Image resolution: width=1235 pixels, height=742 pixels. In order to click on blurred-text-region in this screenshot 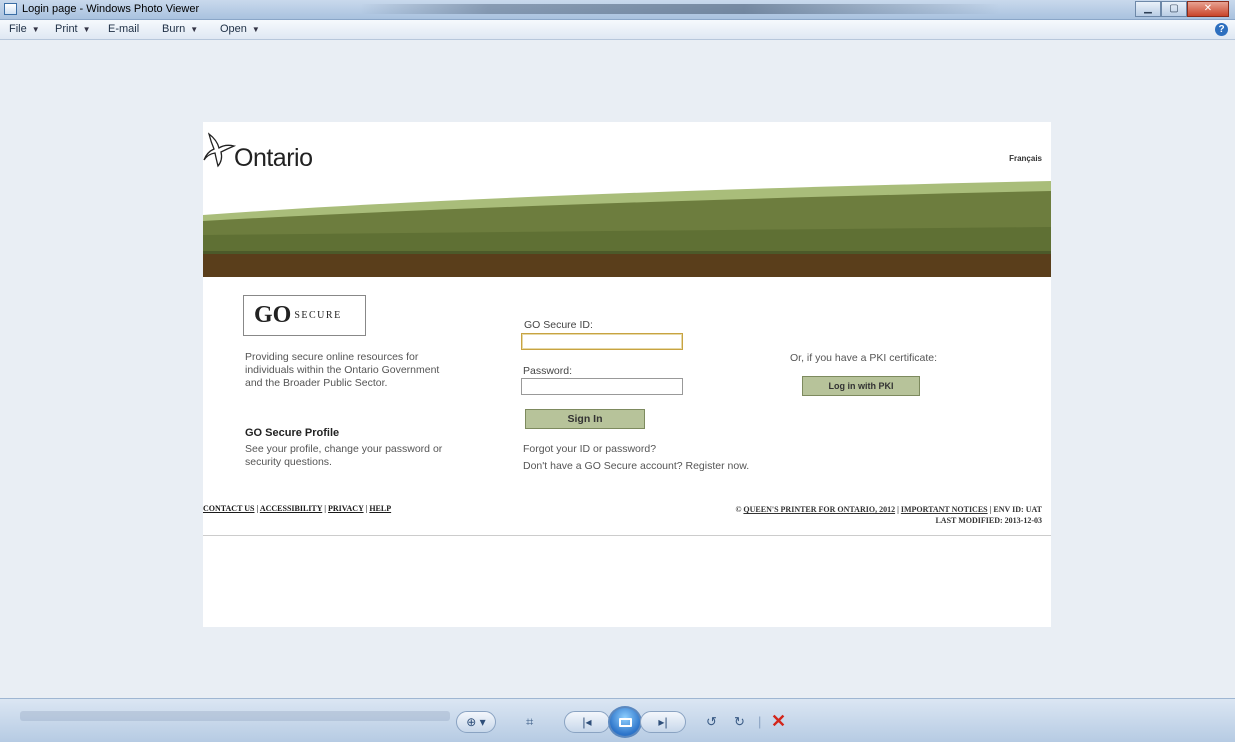, I will do `click(235, 716)`.